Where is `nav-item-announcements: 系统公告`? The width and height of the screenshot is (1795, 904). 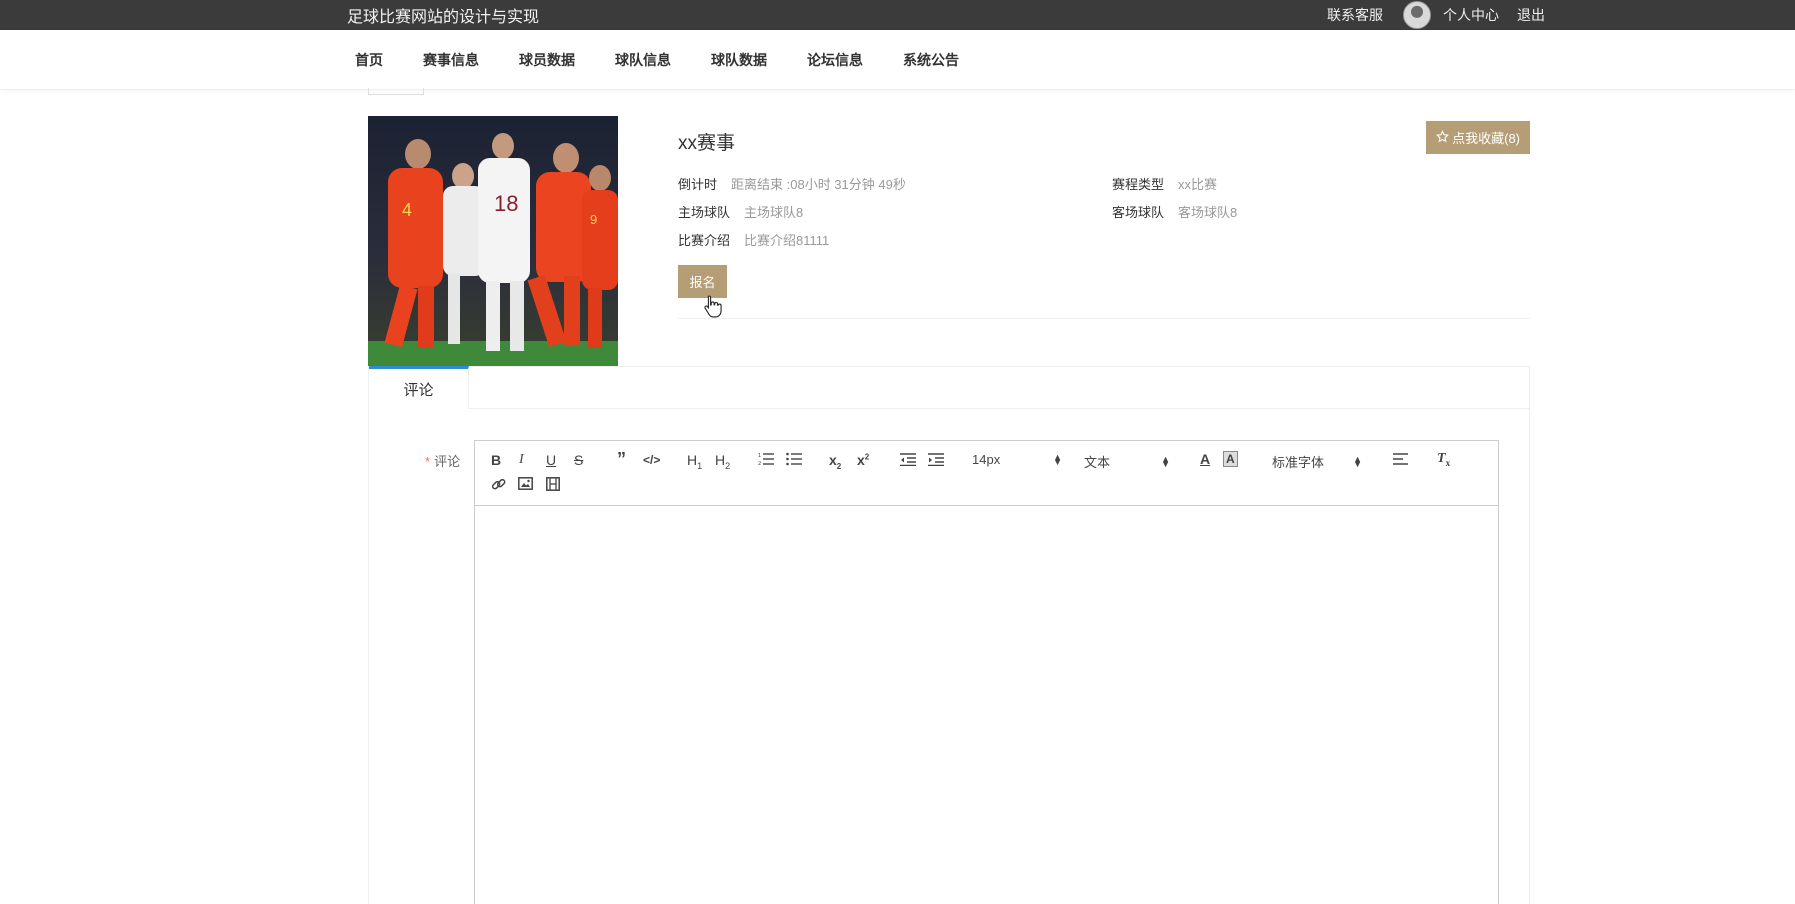
nav-item-announcements: 系统公告 is located at coordinates (931, 60).